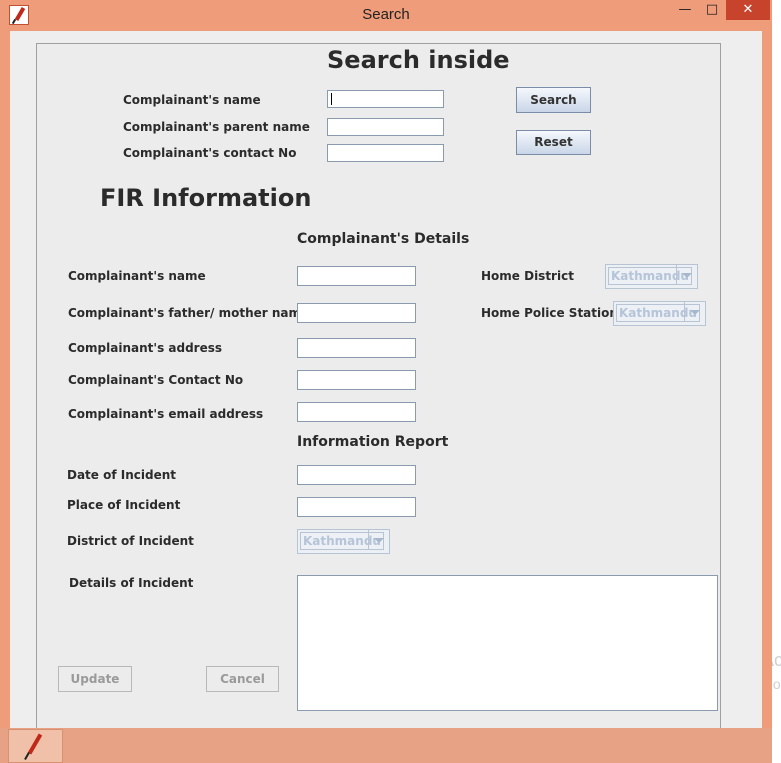  I want to click on complainant-details-heading: Complainant's Details, so click(383, 239).